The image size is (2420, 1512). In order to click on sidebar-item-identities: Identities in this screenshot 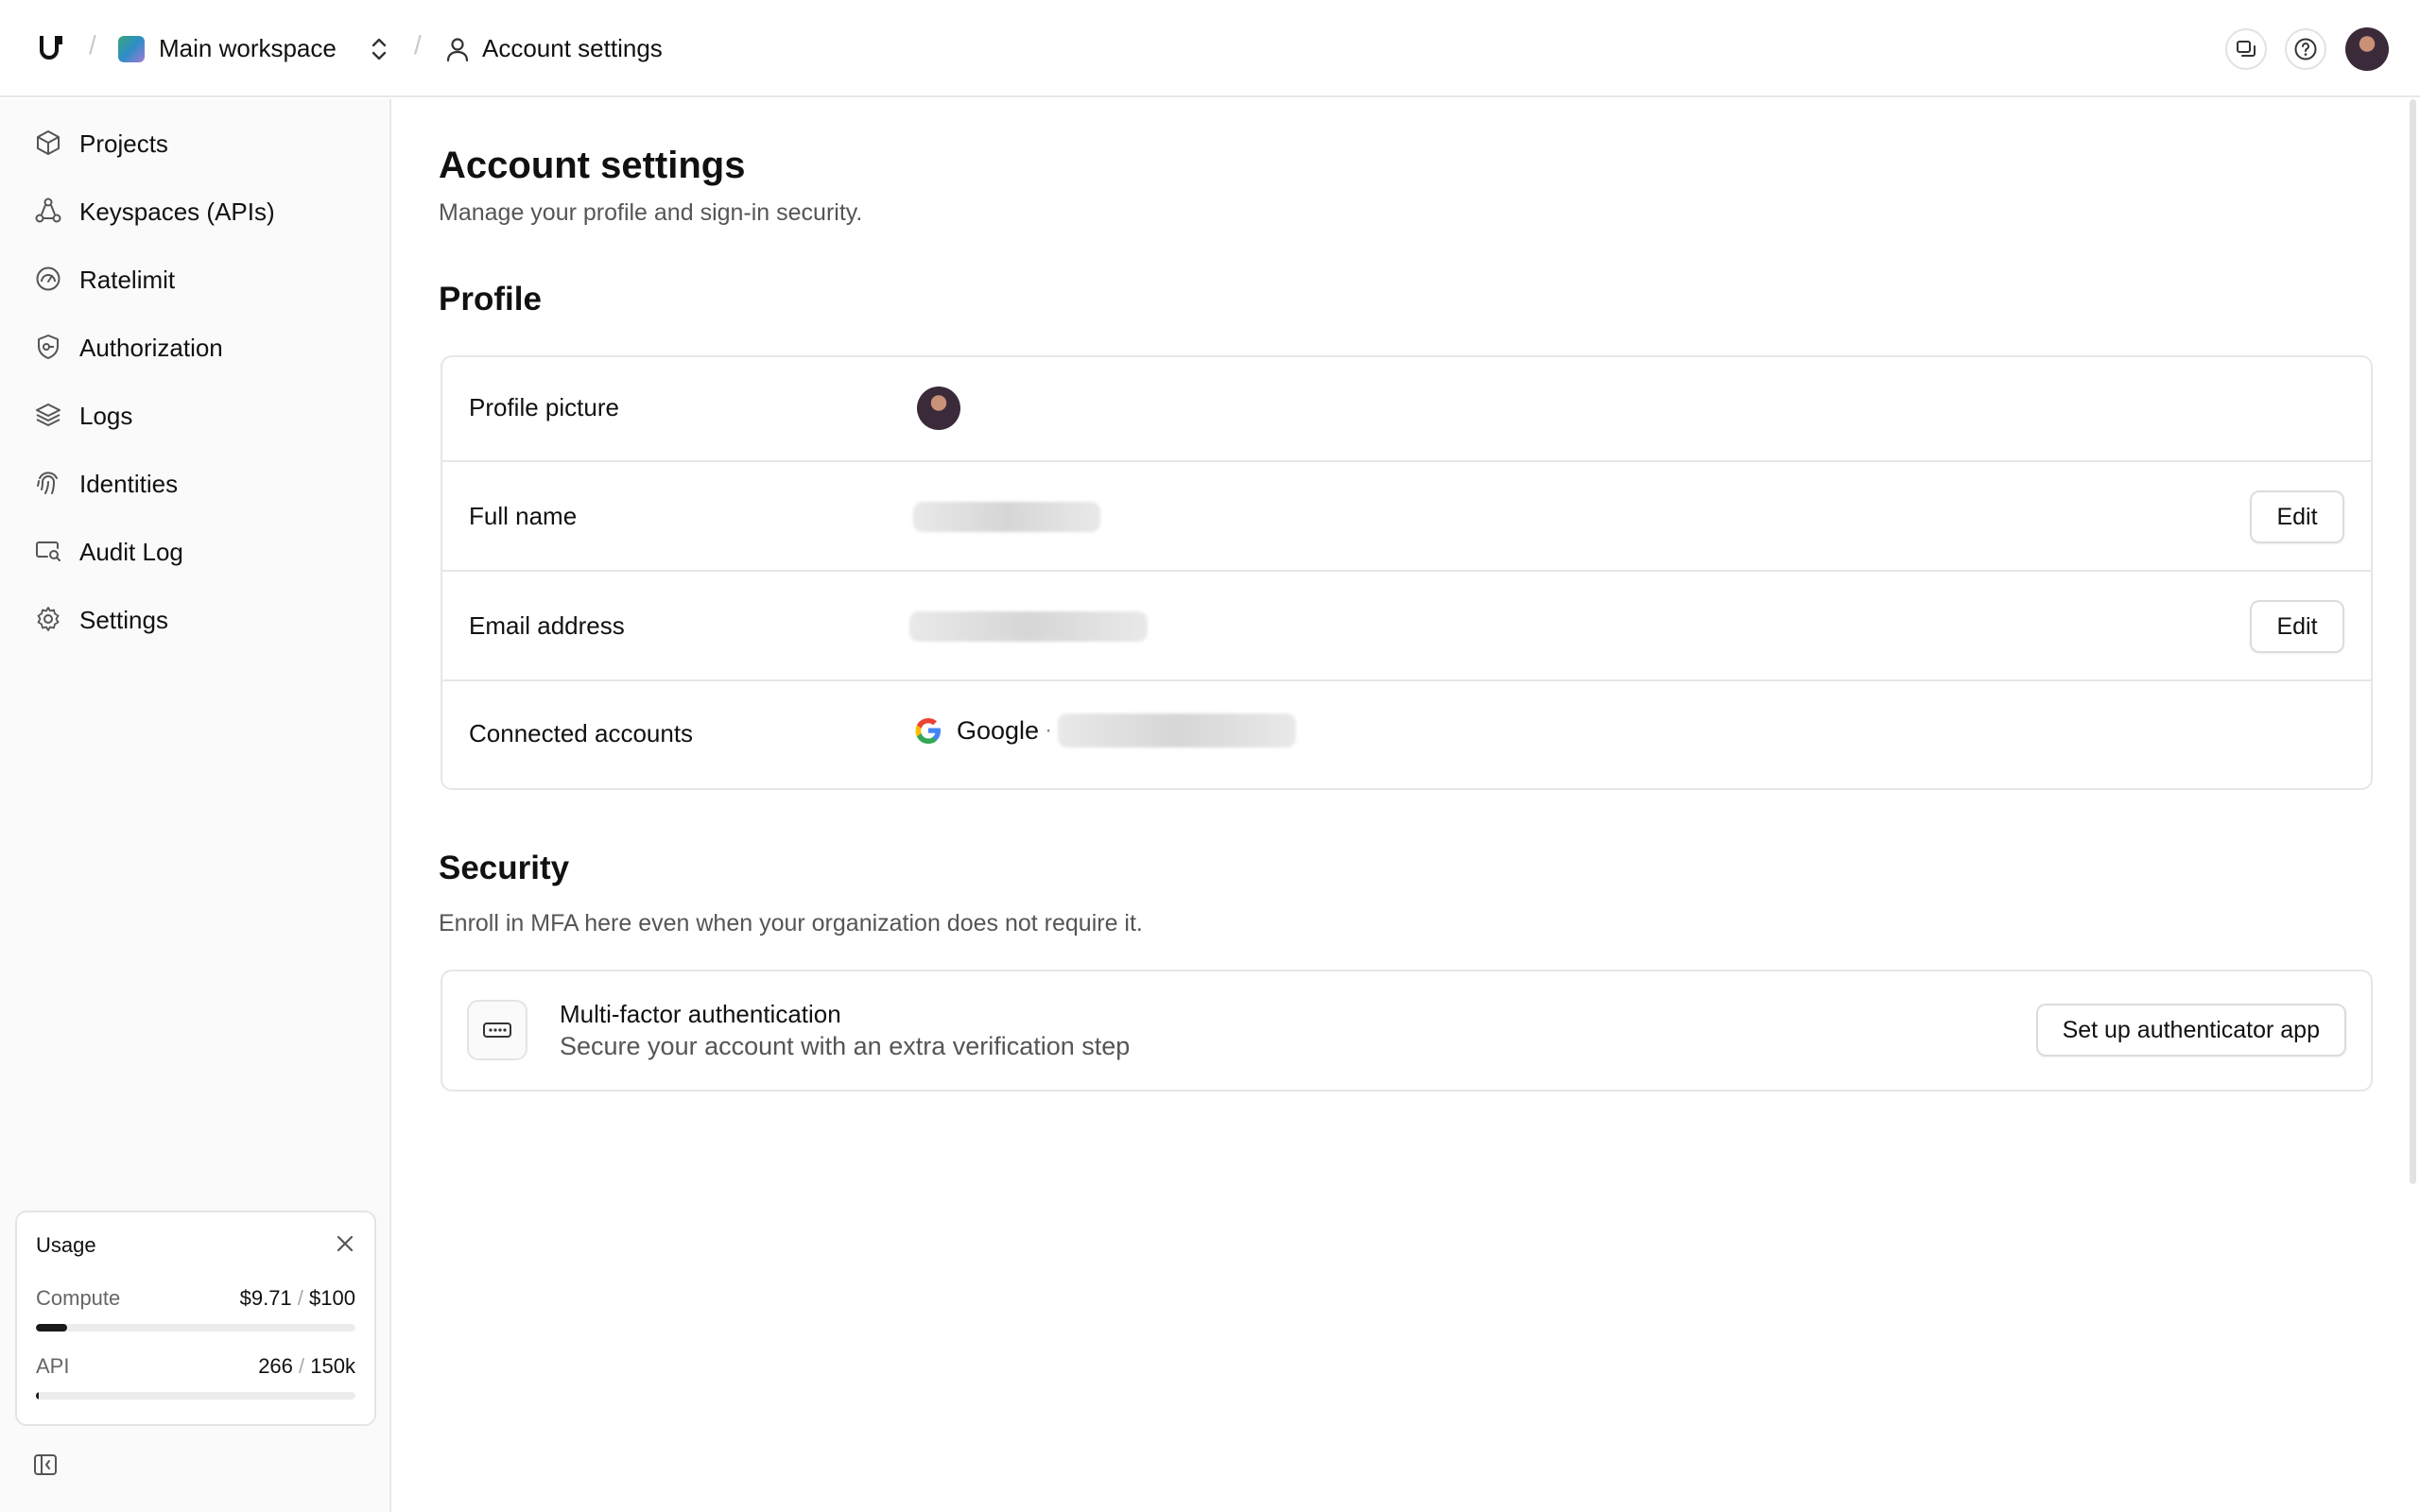, I will do `click(196, 483)`.